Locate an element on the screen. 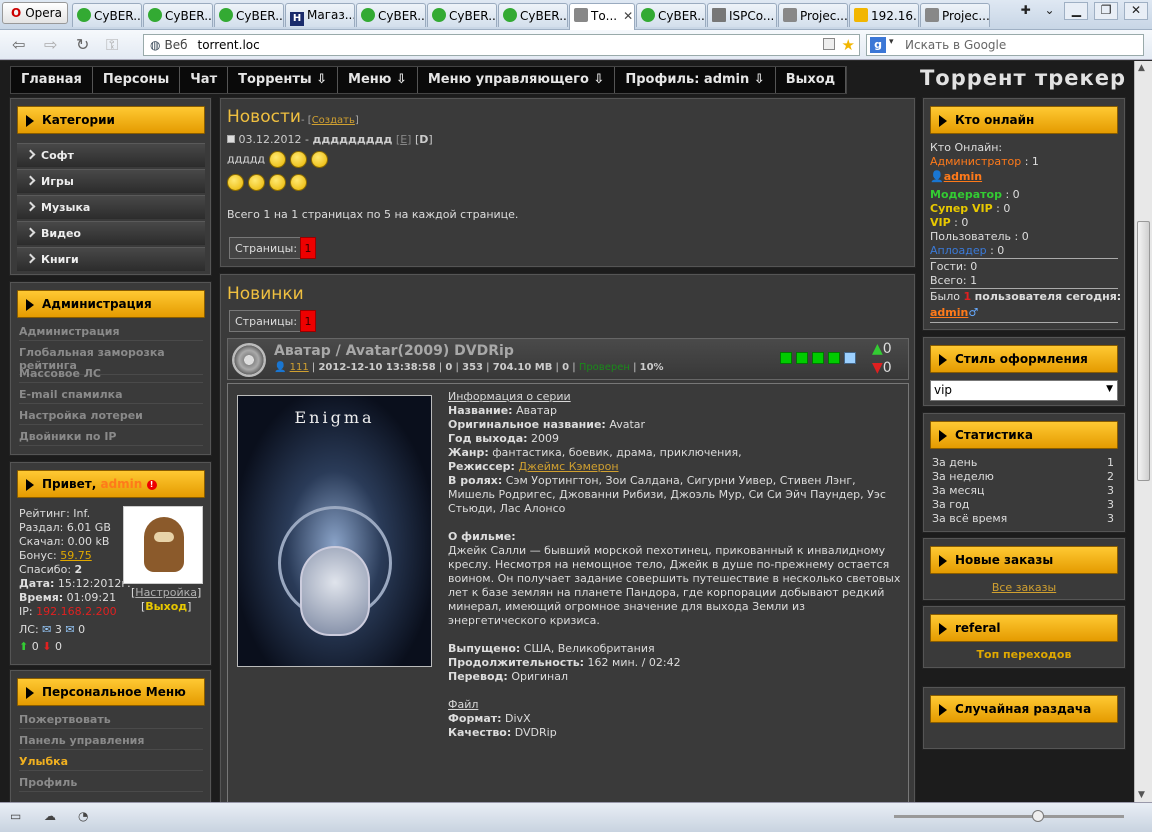 Image resolution: width=1152 pixels, height=832 pixels. new-tab-icon: ✚ is located at coordinates (1026, 12).